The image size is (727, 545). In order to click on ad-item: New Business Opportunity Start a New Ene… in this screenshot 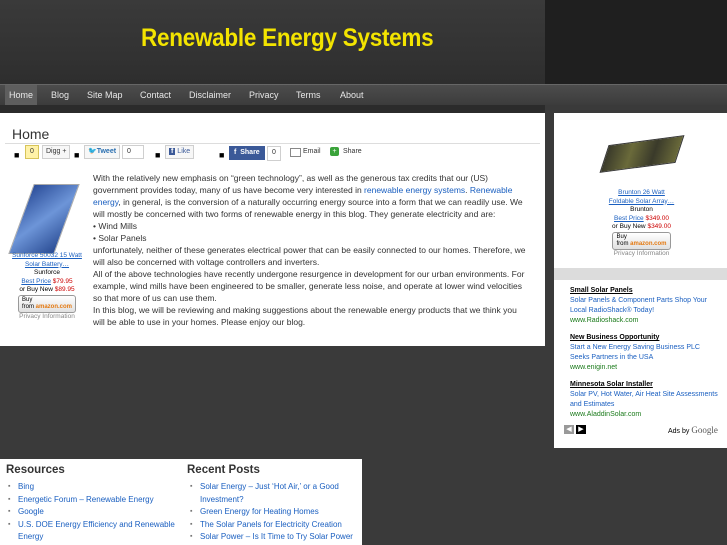, I will do `click(645, 353)`.